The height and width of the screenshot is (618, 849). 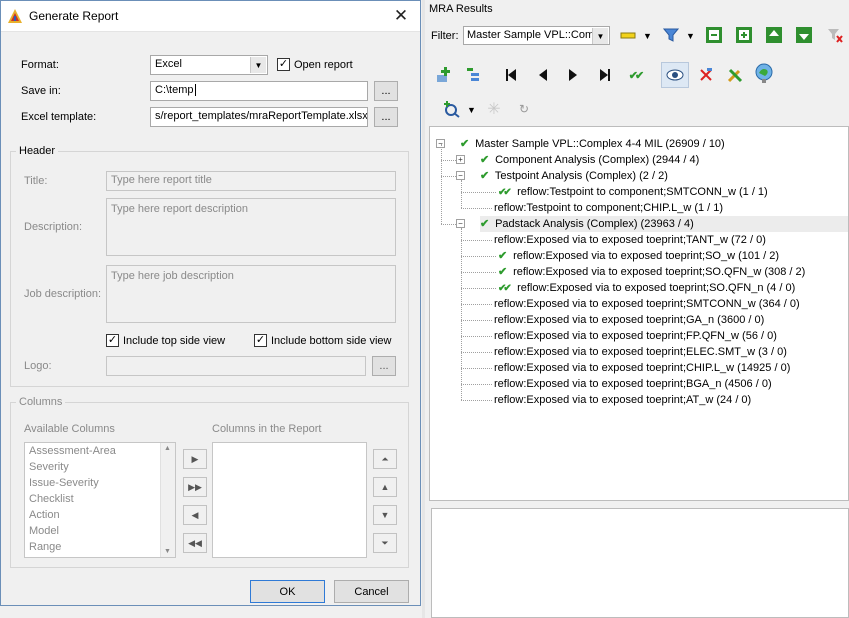 I want to click on title-input: Type here report title, so click(x=251, y=181).